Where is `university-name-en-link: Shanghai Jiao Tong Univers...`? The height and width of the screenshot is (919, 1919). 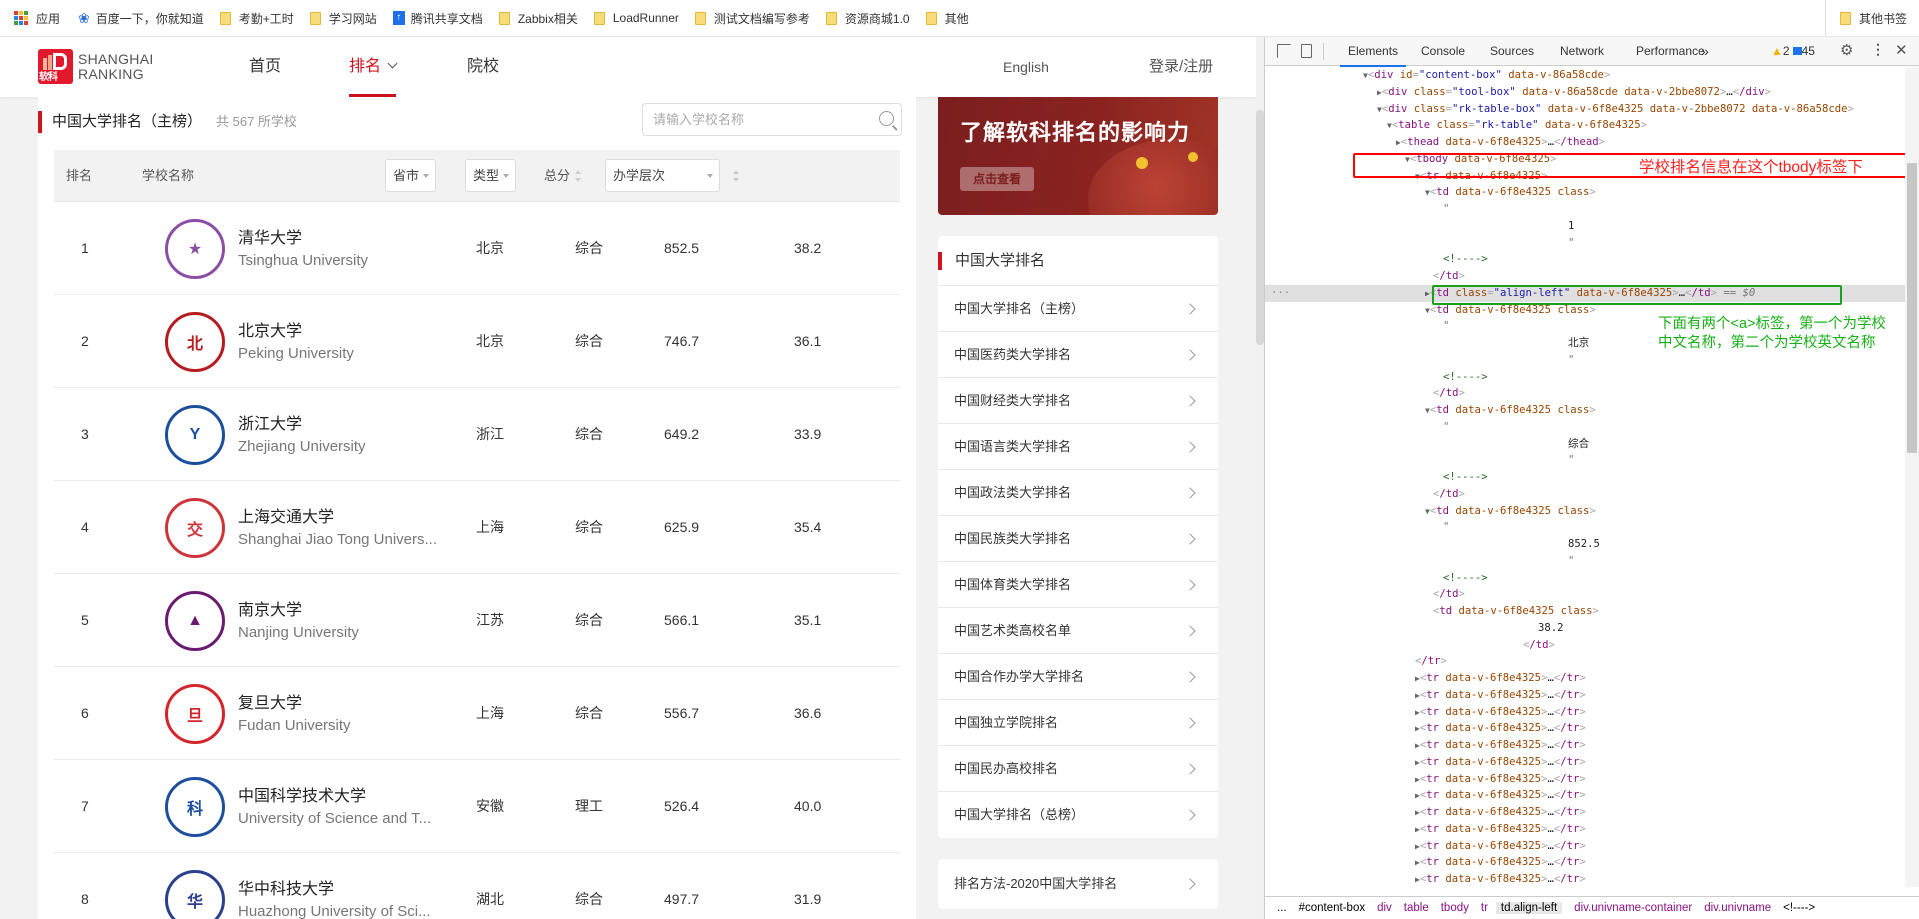 university-name-en-link: Shanghai Jiao Tong Univers... is located at coordinates (337, 539).